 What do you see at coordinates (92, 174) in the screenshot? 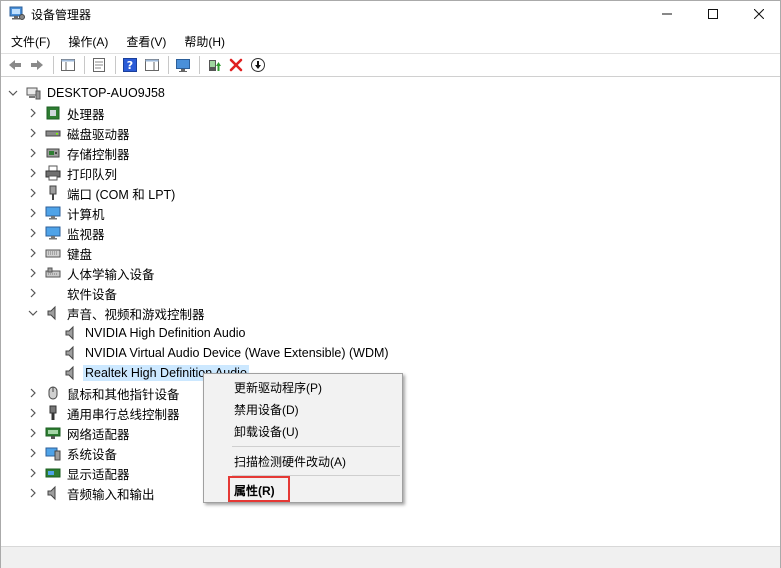
I see `category-label: 打印队列` at bounding box center [92, 174].